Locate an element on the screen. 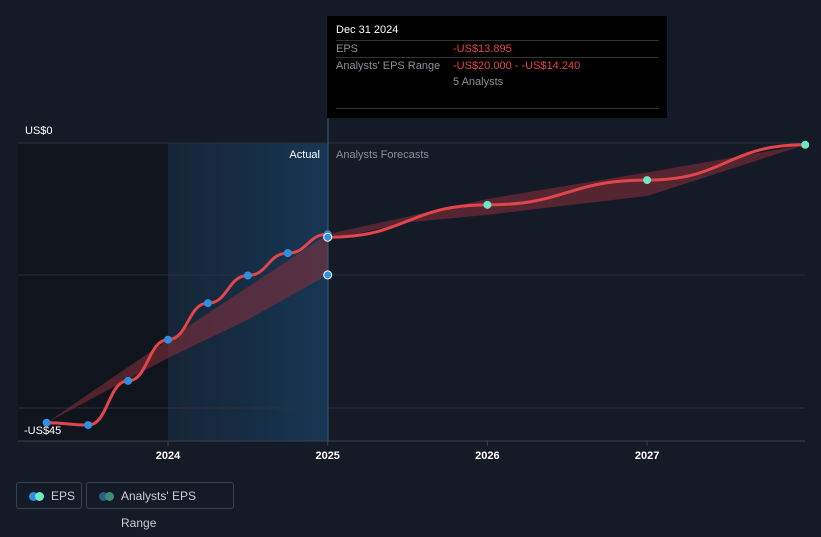 The image size is (821, 537). forecast-label: Analysts Forecasts is located at coordinates (382, 155).